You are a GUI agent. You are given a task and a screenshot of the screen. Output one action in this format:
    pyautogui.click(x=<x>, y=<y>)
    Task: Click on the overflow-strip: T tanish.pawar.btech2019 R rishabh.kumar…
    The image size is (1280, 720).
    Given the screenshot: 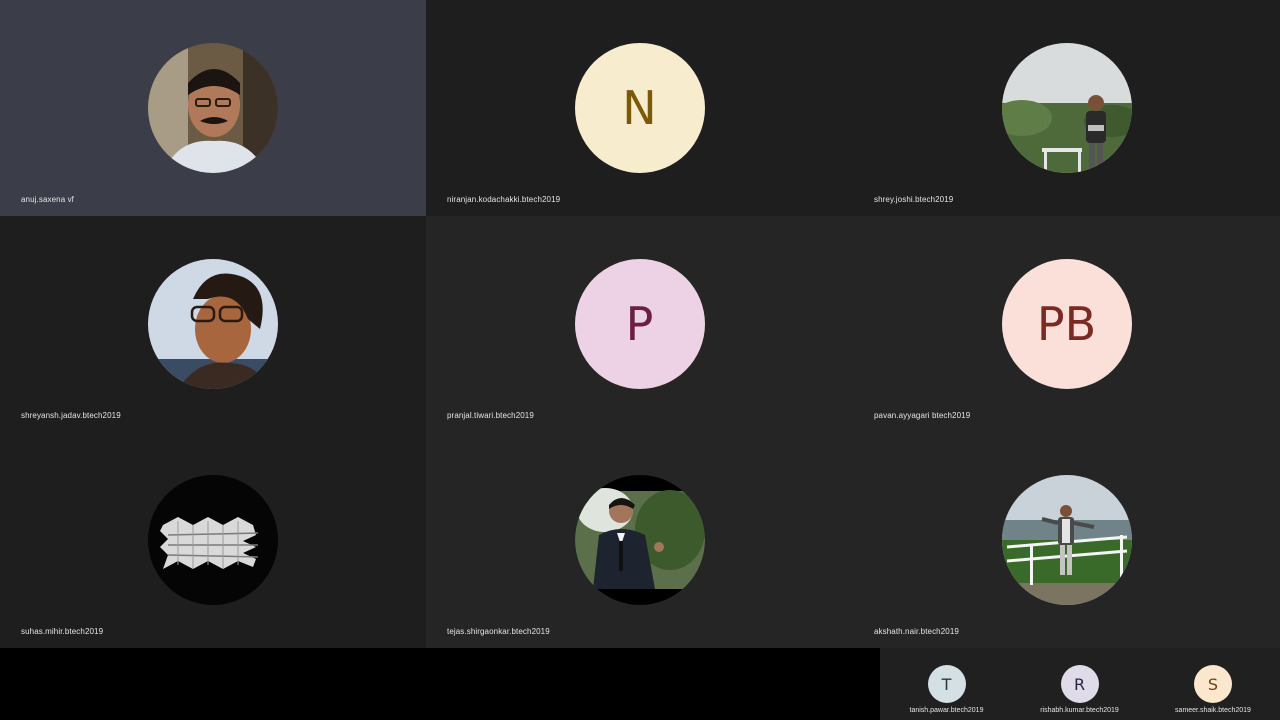 What is the action you would take?
    pyautogui.click(x=640, y=684)
    